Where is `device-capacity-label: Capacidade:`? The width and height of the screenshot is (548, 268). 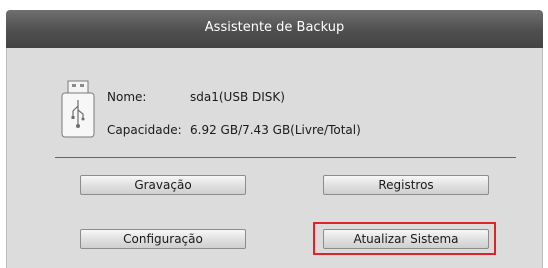 device-capacity-label: Capacidade: is located at coordinates (144, 130).